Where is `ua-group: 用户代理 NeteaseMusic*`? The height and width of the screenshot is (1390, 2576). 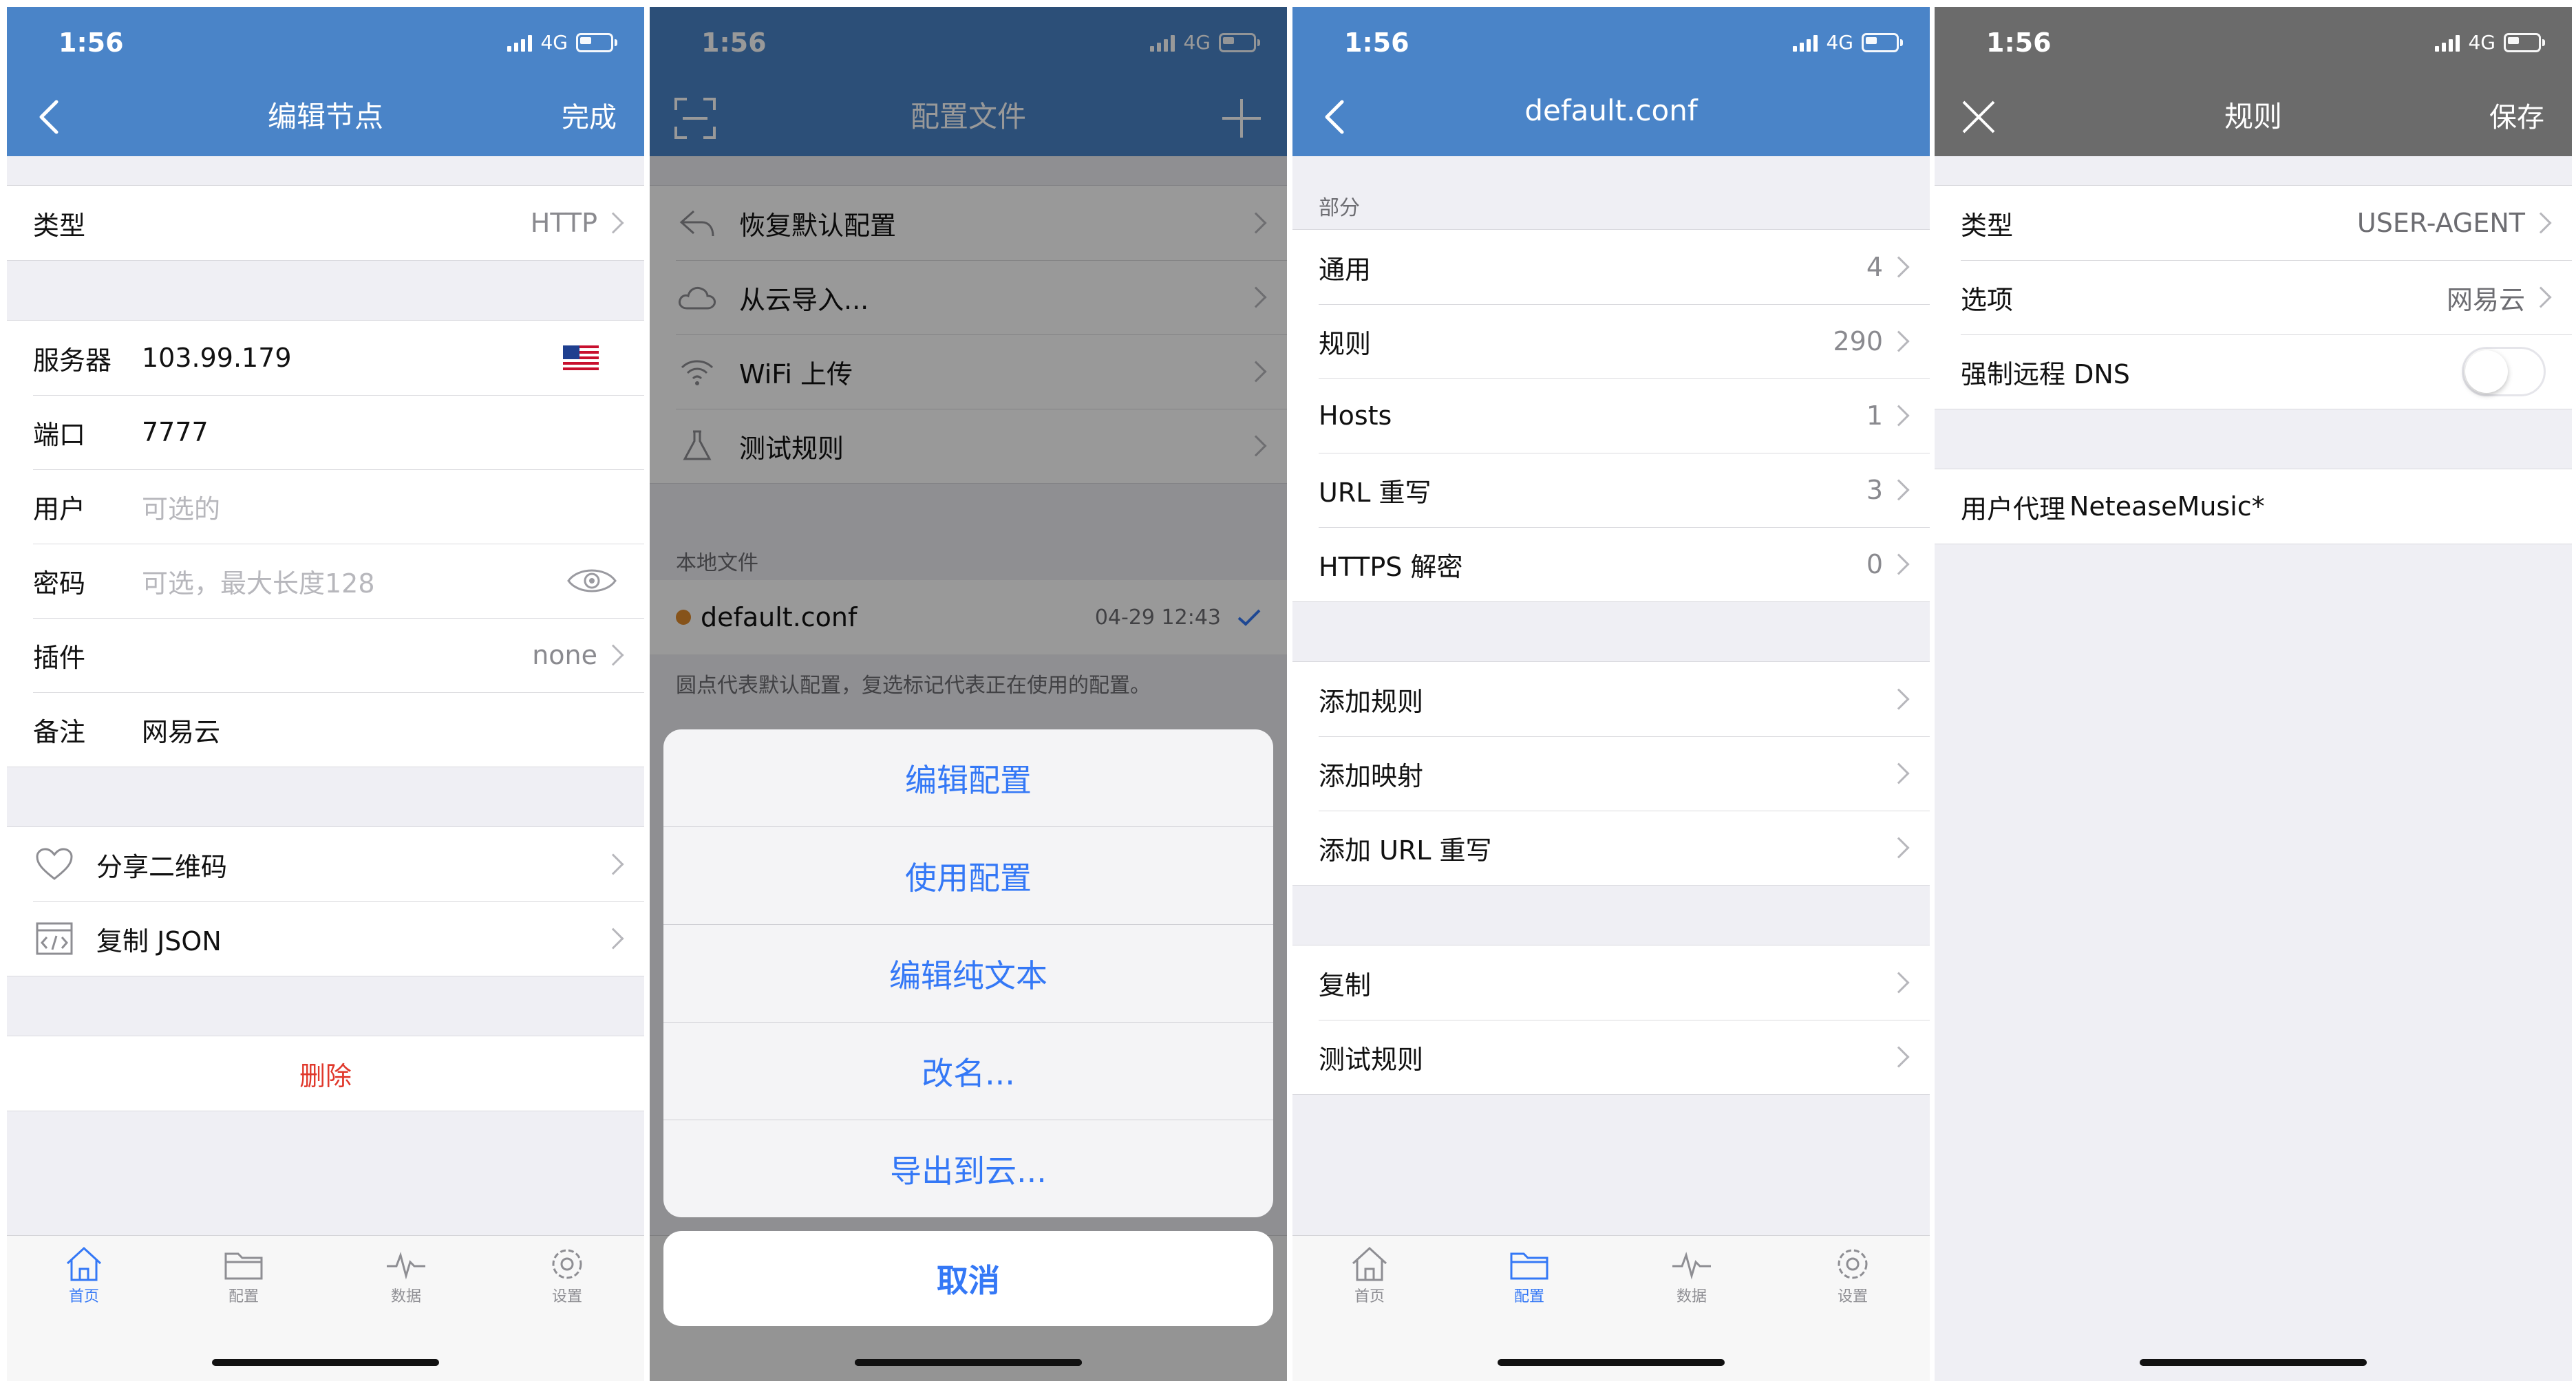 ua-group: 用户代理 NeteaseMusic* is located at coordinates (2253, 506).